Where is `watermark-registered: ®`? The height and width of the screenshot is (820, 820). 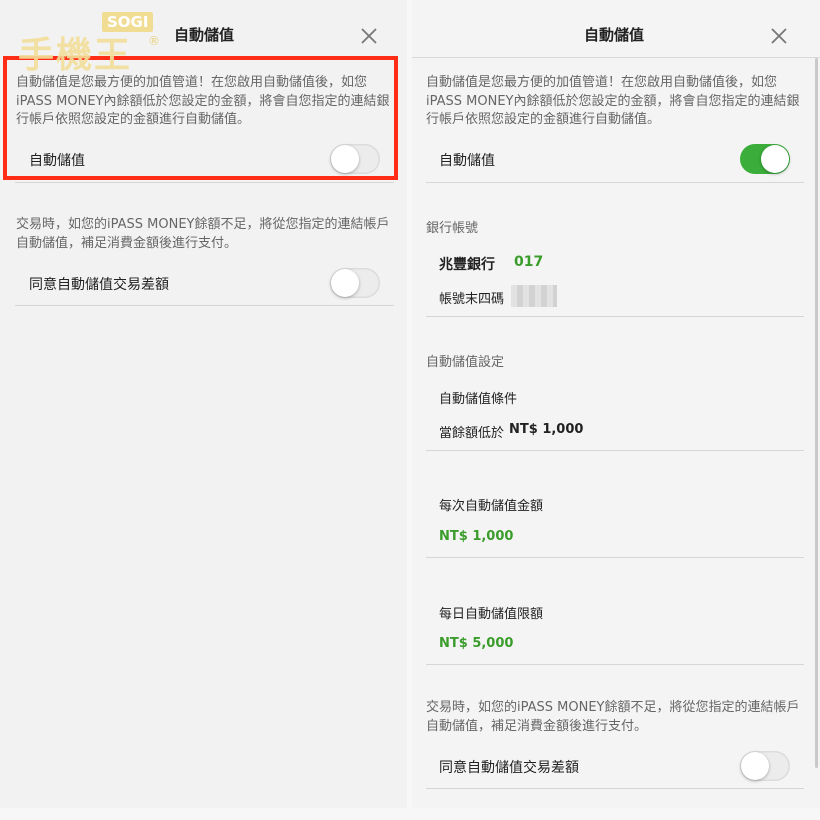
watermark-registered: ® is located at coordinates (154, 41).